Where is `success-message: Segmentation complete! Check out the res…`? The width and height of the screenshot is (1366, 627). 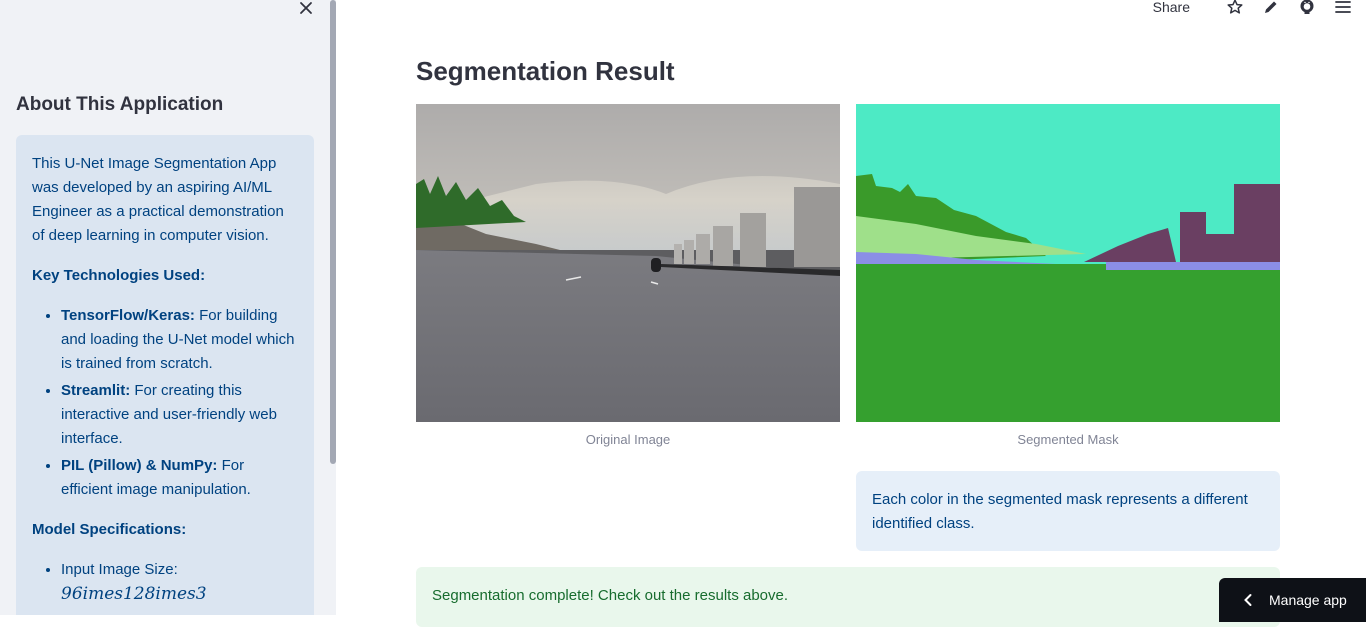 success-message: Segmentation complete! Check out the res… is located at coordinates (610, 595).